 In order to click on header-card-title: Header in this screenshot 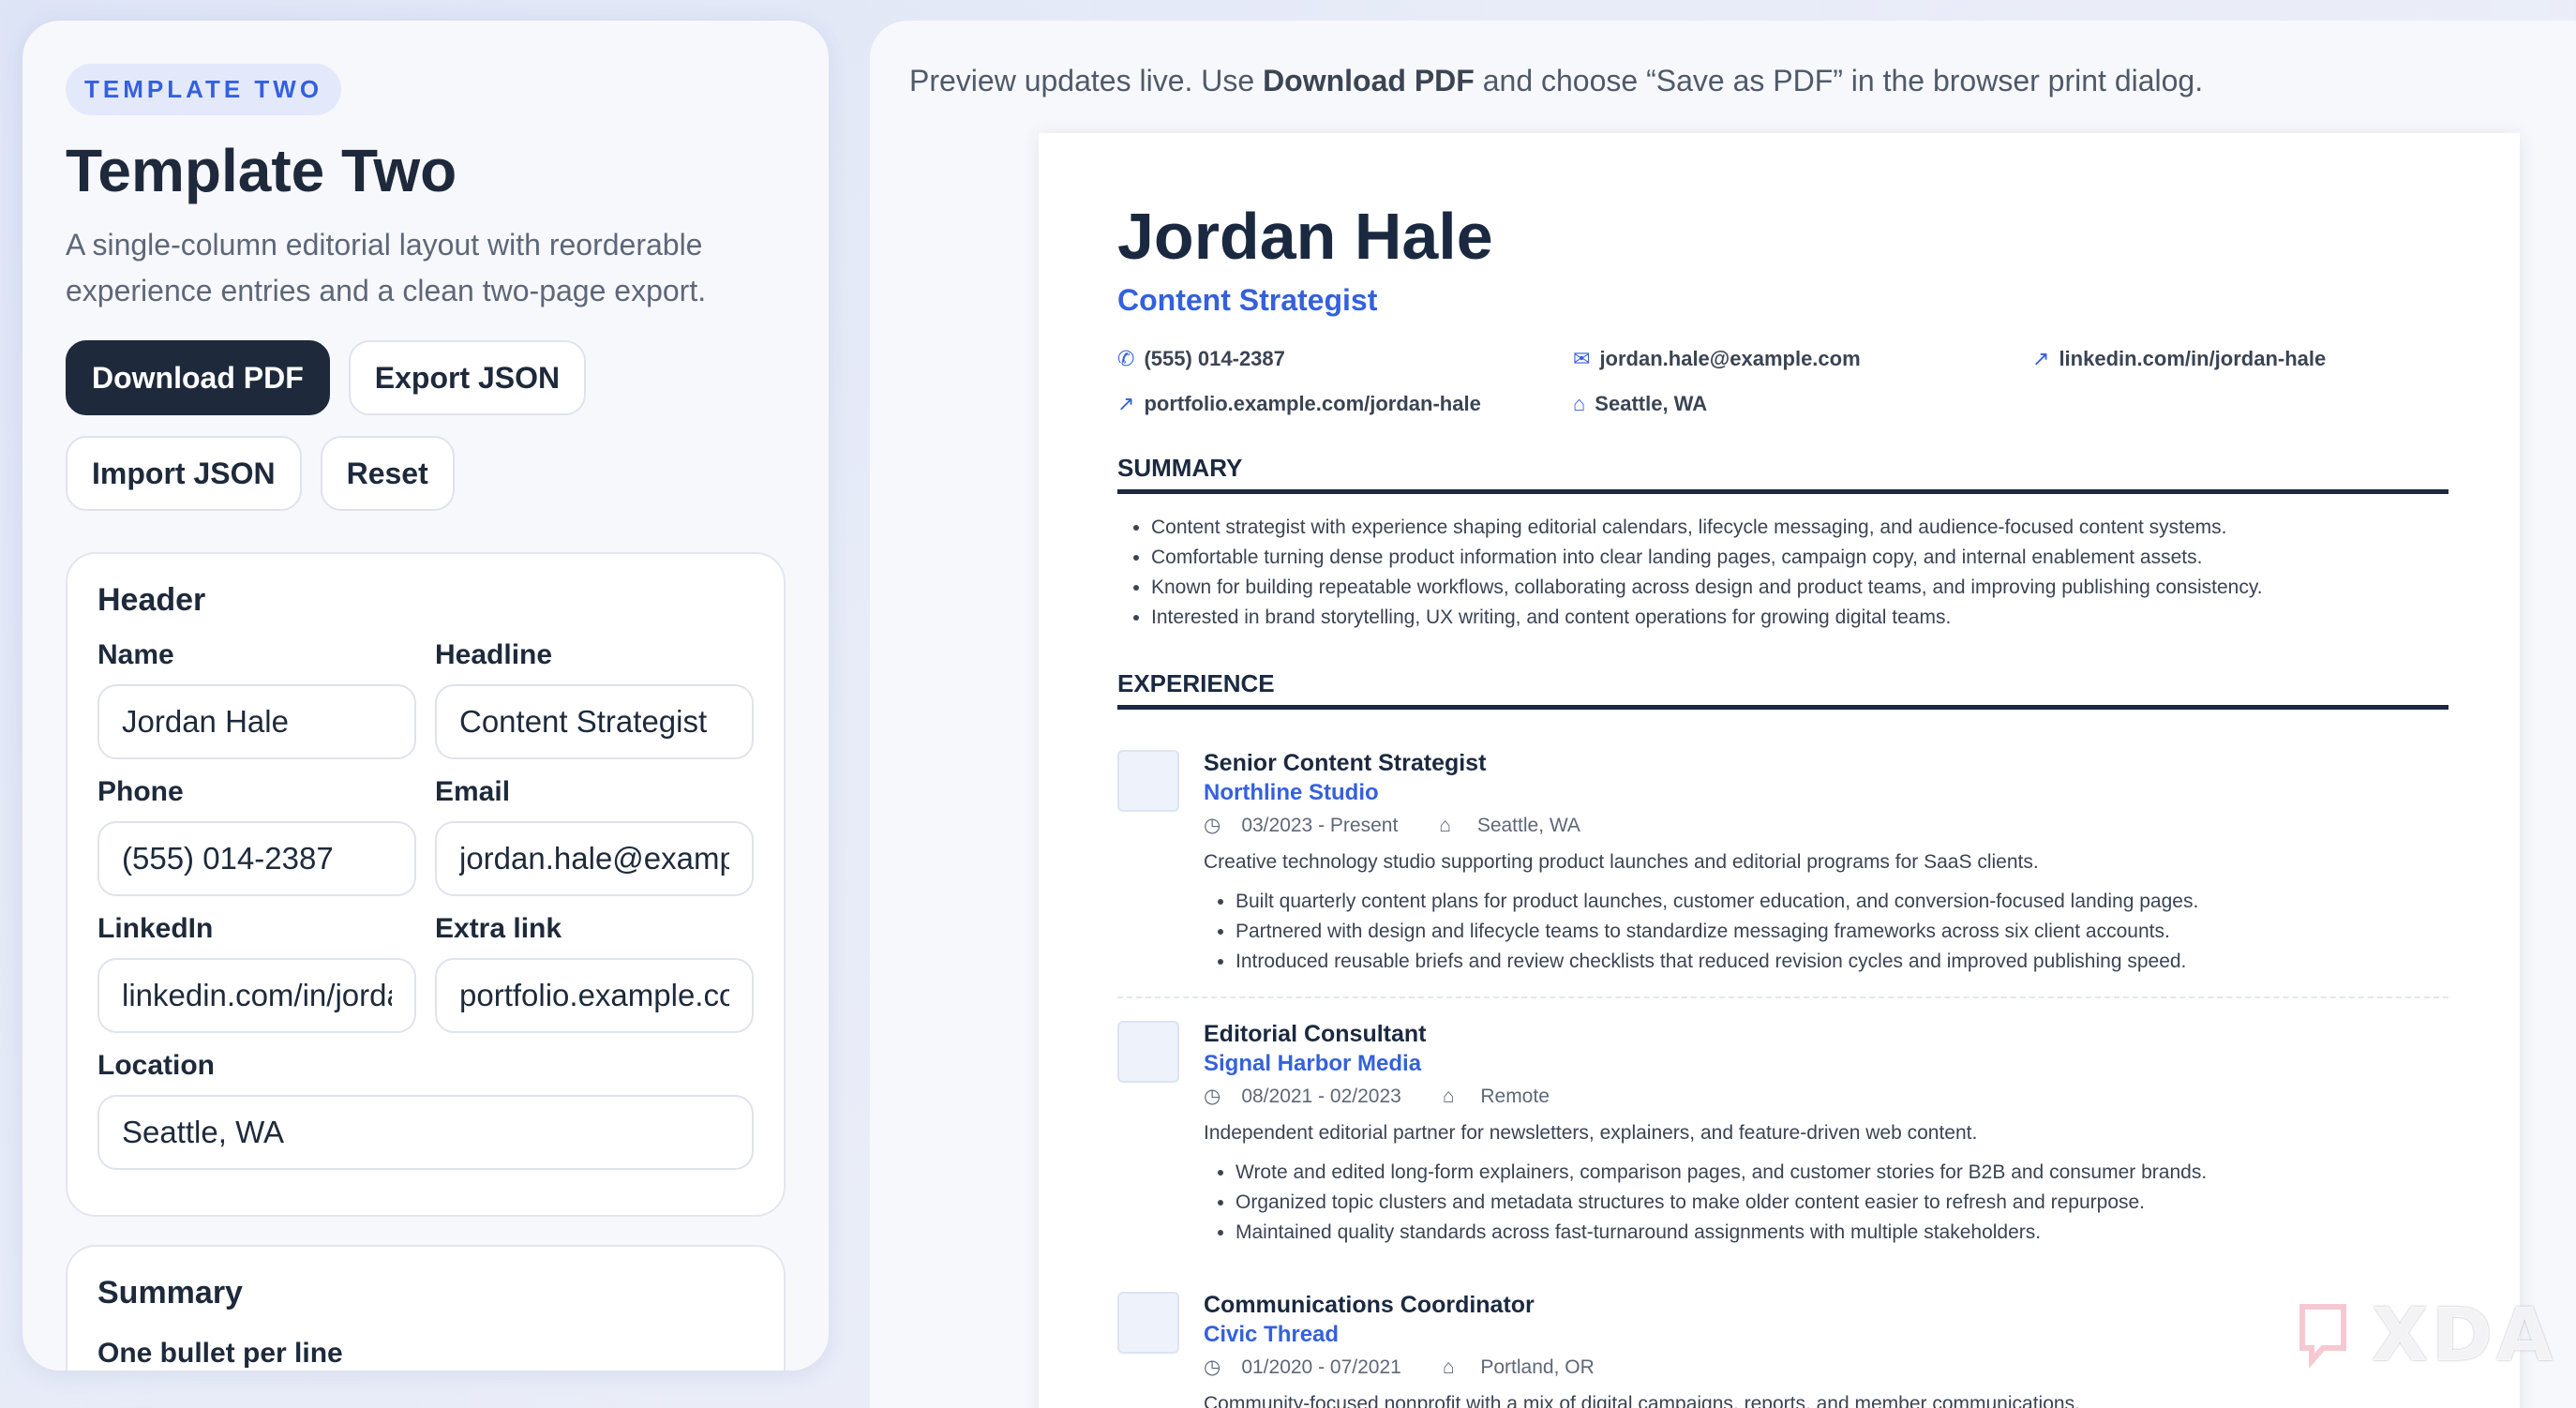, I will do `click(151, 600)`.